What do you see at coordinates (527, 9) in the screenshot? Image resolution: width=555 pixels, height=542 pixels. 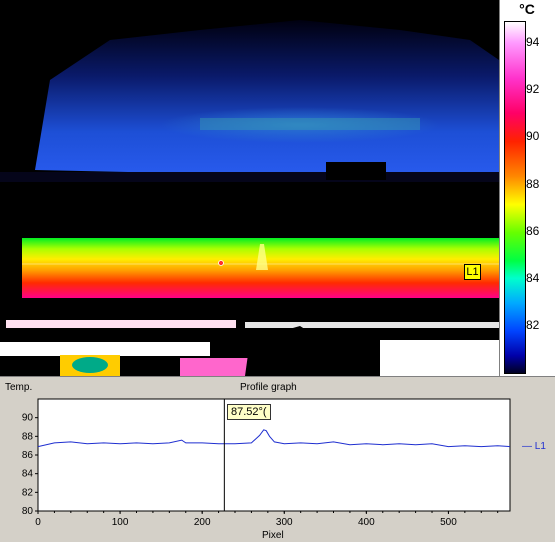 I see `scale-unit: °C` at bounding box center [527, 9].